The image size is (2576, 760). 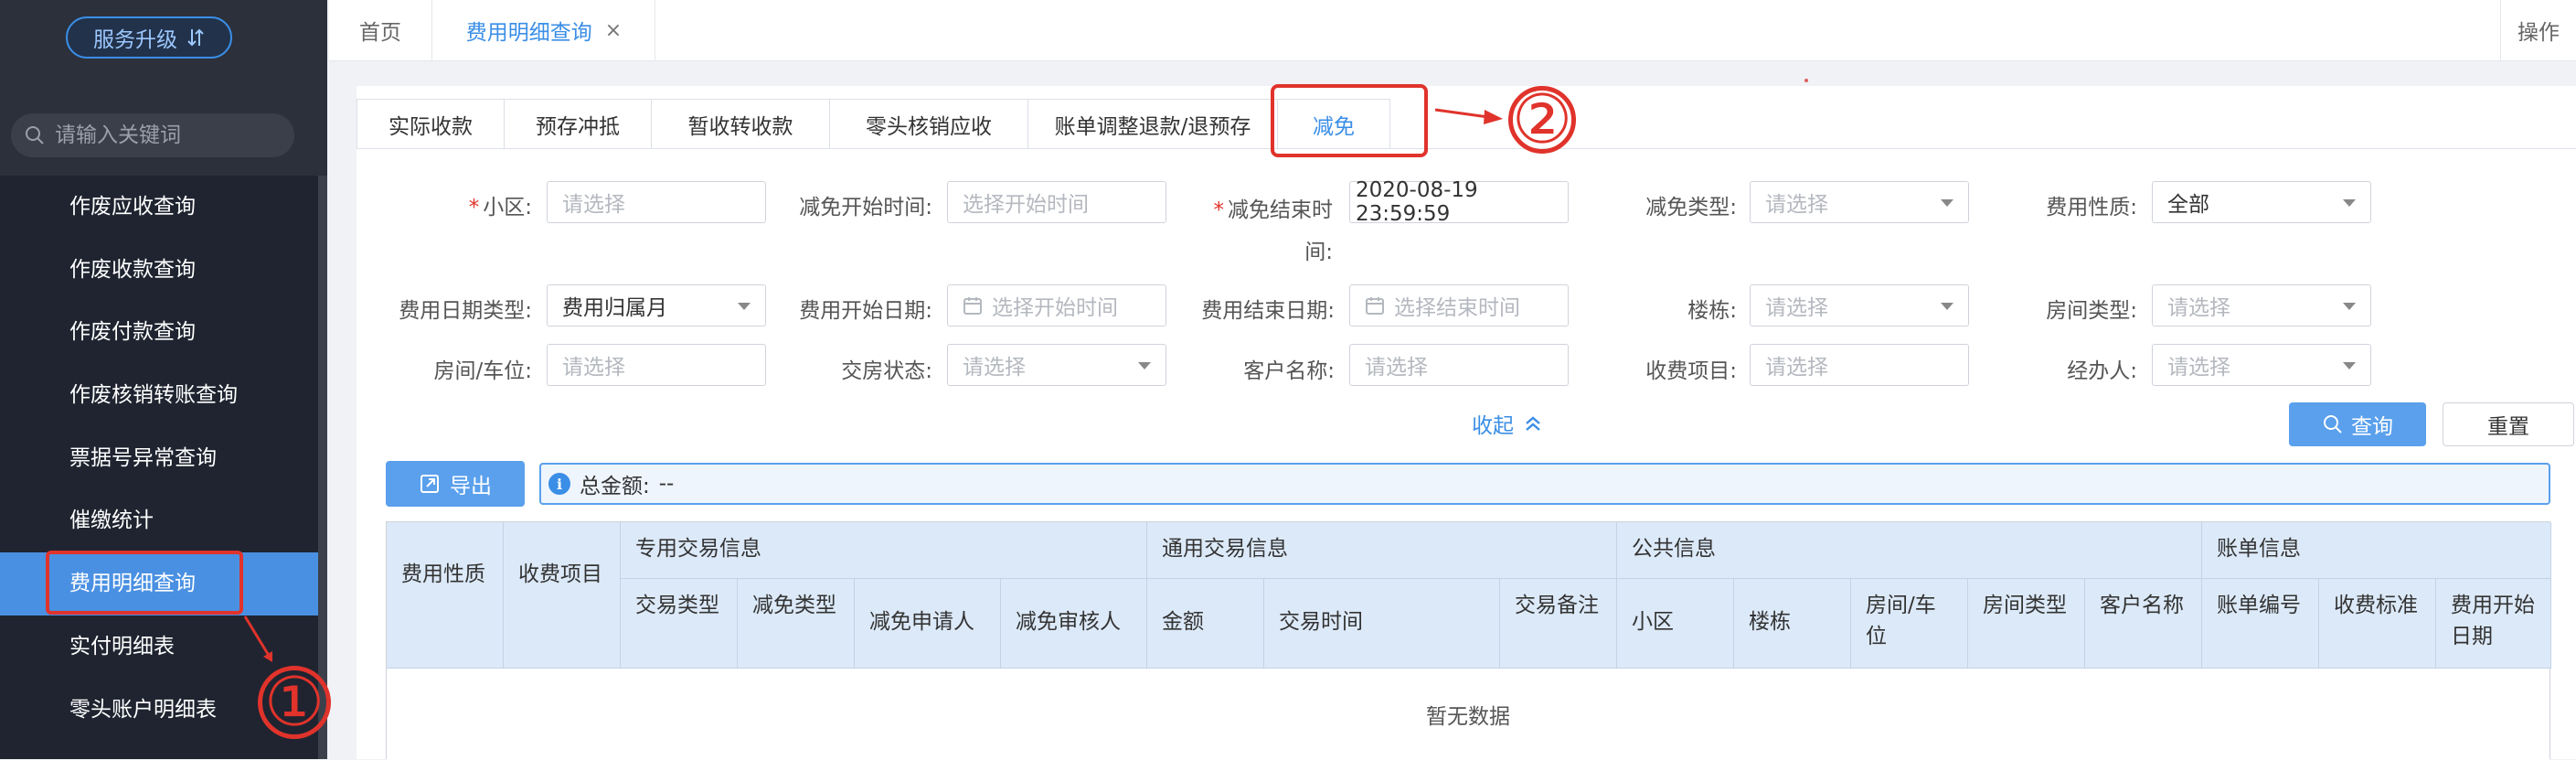 I want to click on column-header: 房间/车位, so click(x=1909, y=624).